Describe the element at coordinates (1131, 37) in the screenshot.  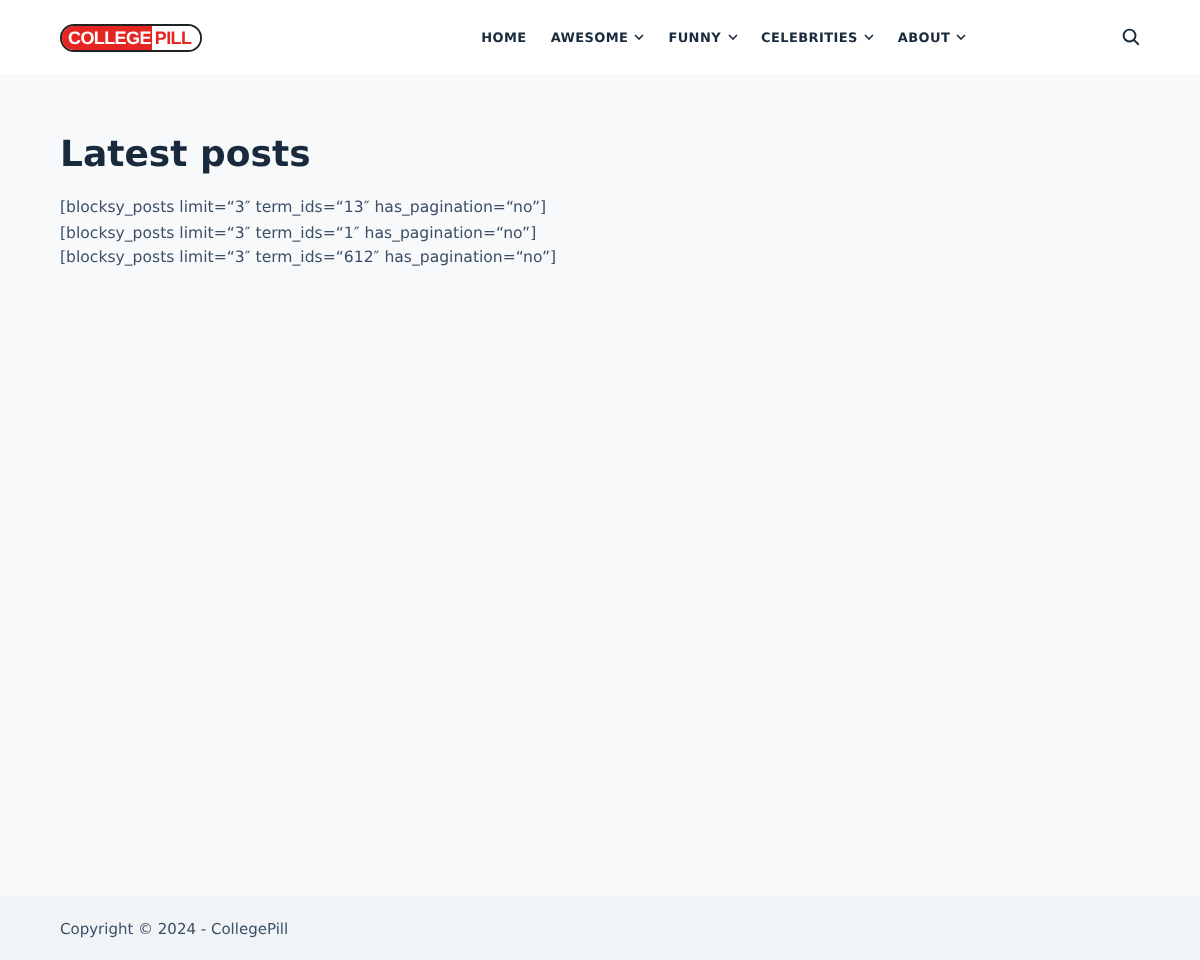
I see `search-icon` at that location.